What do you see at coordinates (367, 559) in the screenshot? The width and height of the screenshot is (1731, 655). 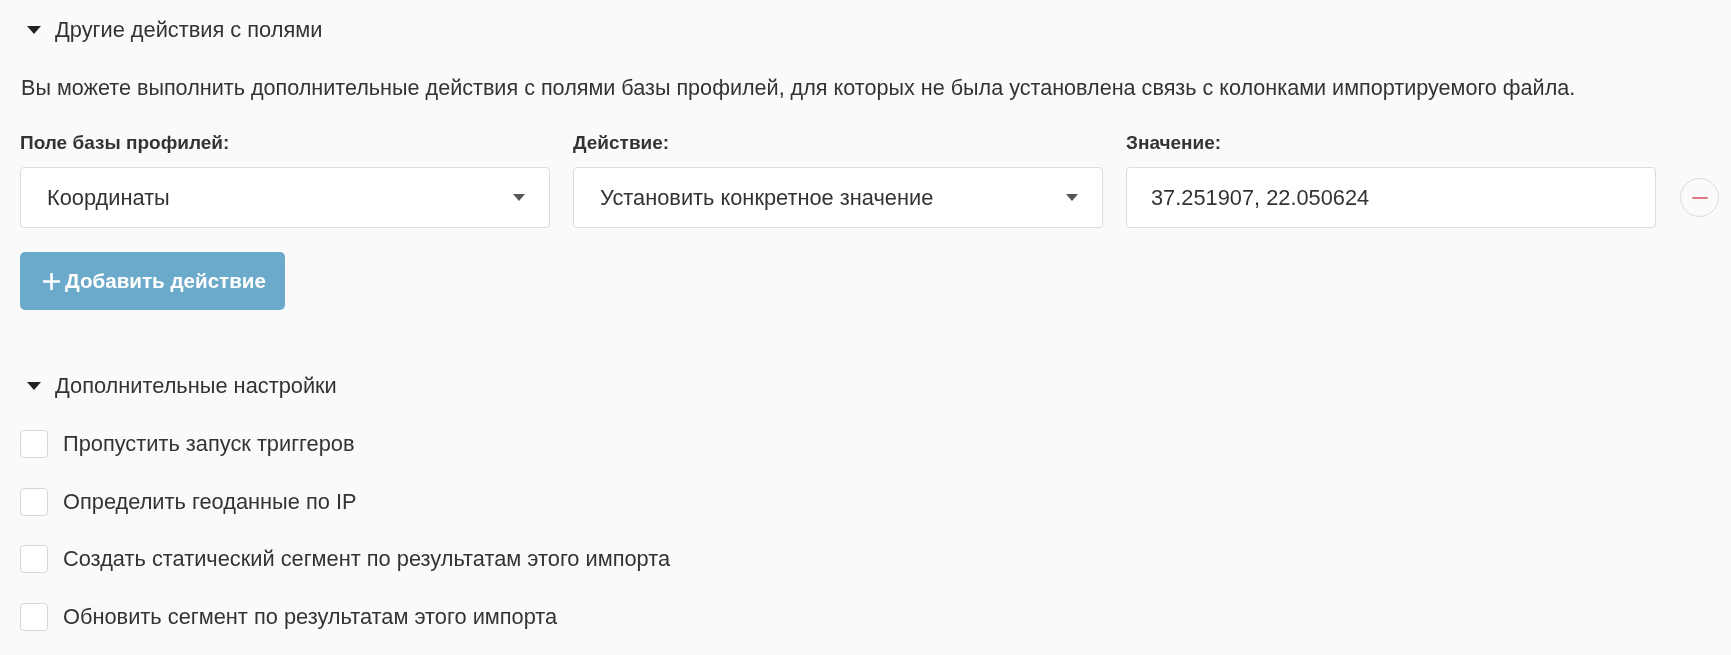 I see `checkbox-label: Создать статический сегмент по результатам этого импорта` at bounding box center [367, 559].